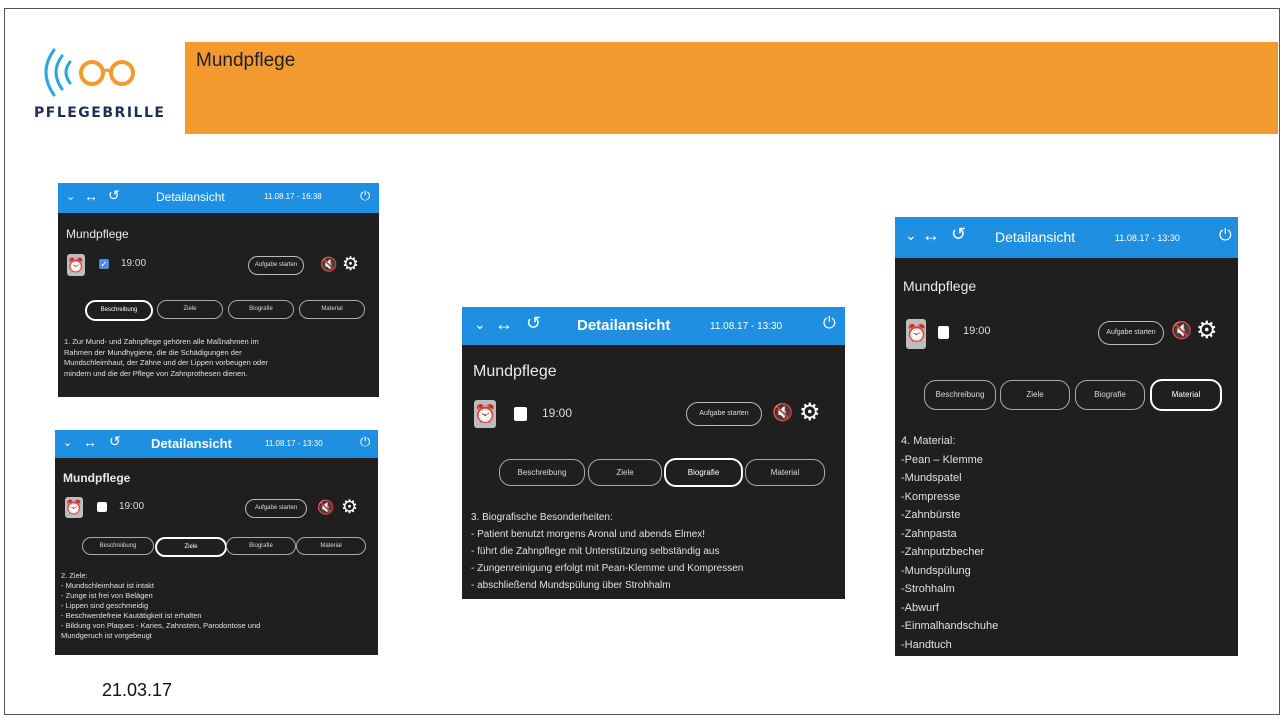 This screenshot has height=721, width=1285. I want to click on top-bar: ⌄ ↔ ↺ Detailansicht 11.08.17 - 16:38 ⏻, so click(218, 198).